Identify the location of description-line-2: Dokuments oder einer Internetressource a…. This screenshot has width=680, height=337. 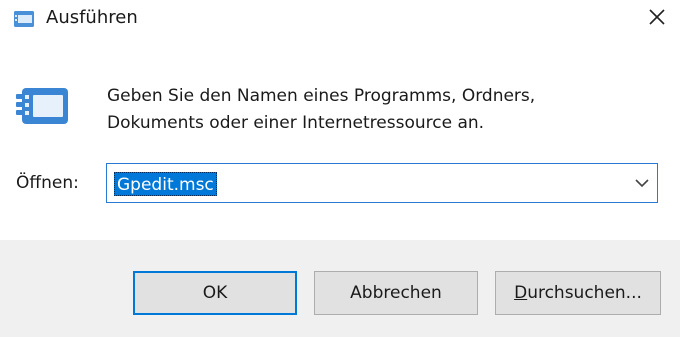
(296, 123).